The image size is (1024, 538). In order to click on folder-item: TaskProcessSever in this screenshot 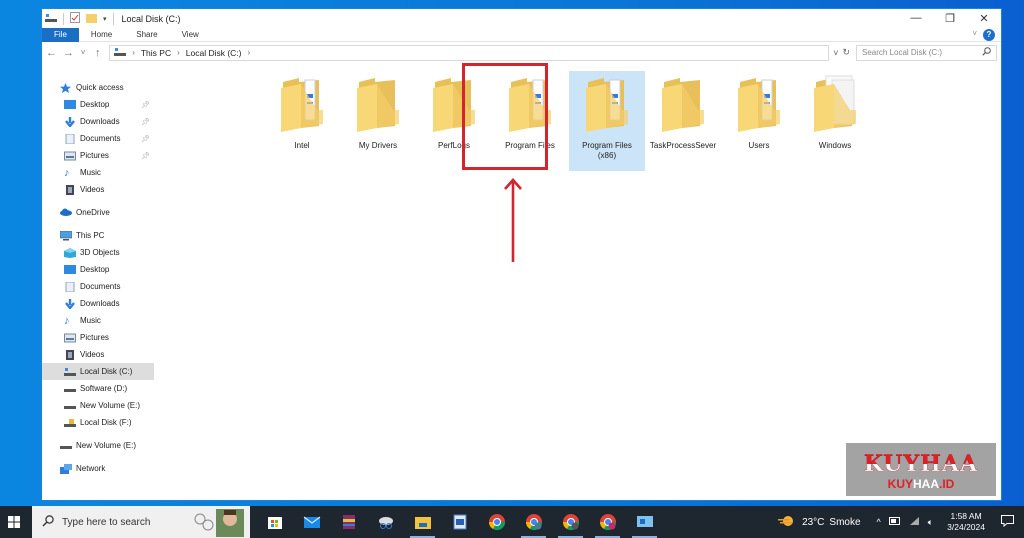, I will do `click(683, 116)`.